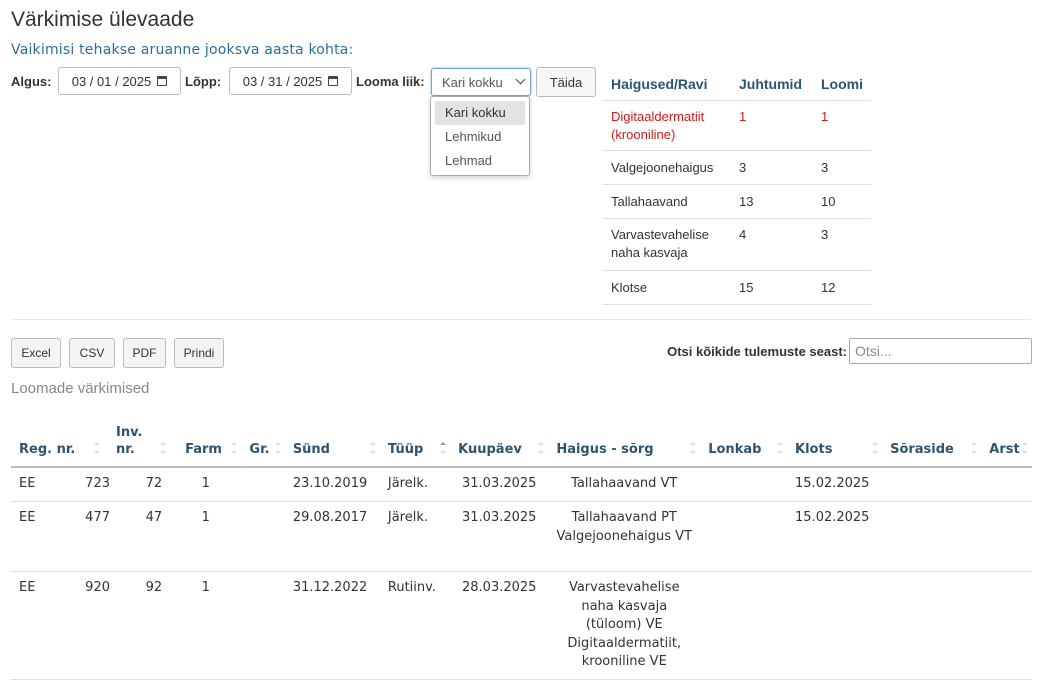  What do you see at coordinates (443, 448) in the screenshot?
I see `sort-asc-icon` at bounding box center [443, 448].